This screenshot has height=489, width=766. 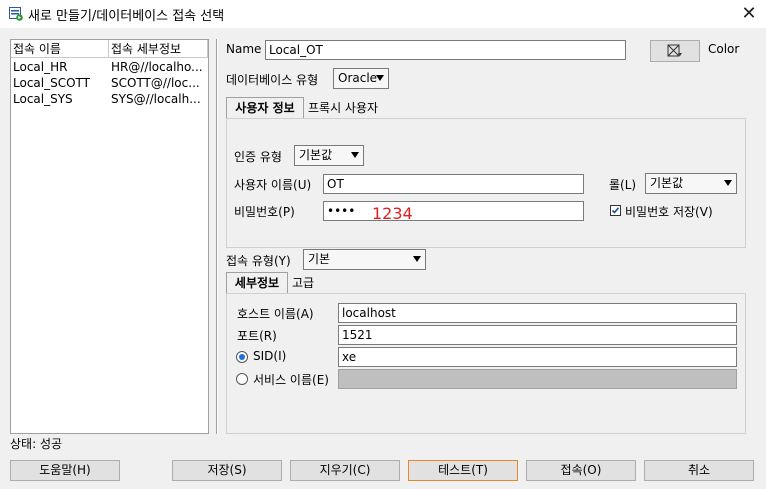 What do you see at coordinates (40, 67) in the screenshot?
I see `connection-name: Local_HR` at bounding box center [40, 67].